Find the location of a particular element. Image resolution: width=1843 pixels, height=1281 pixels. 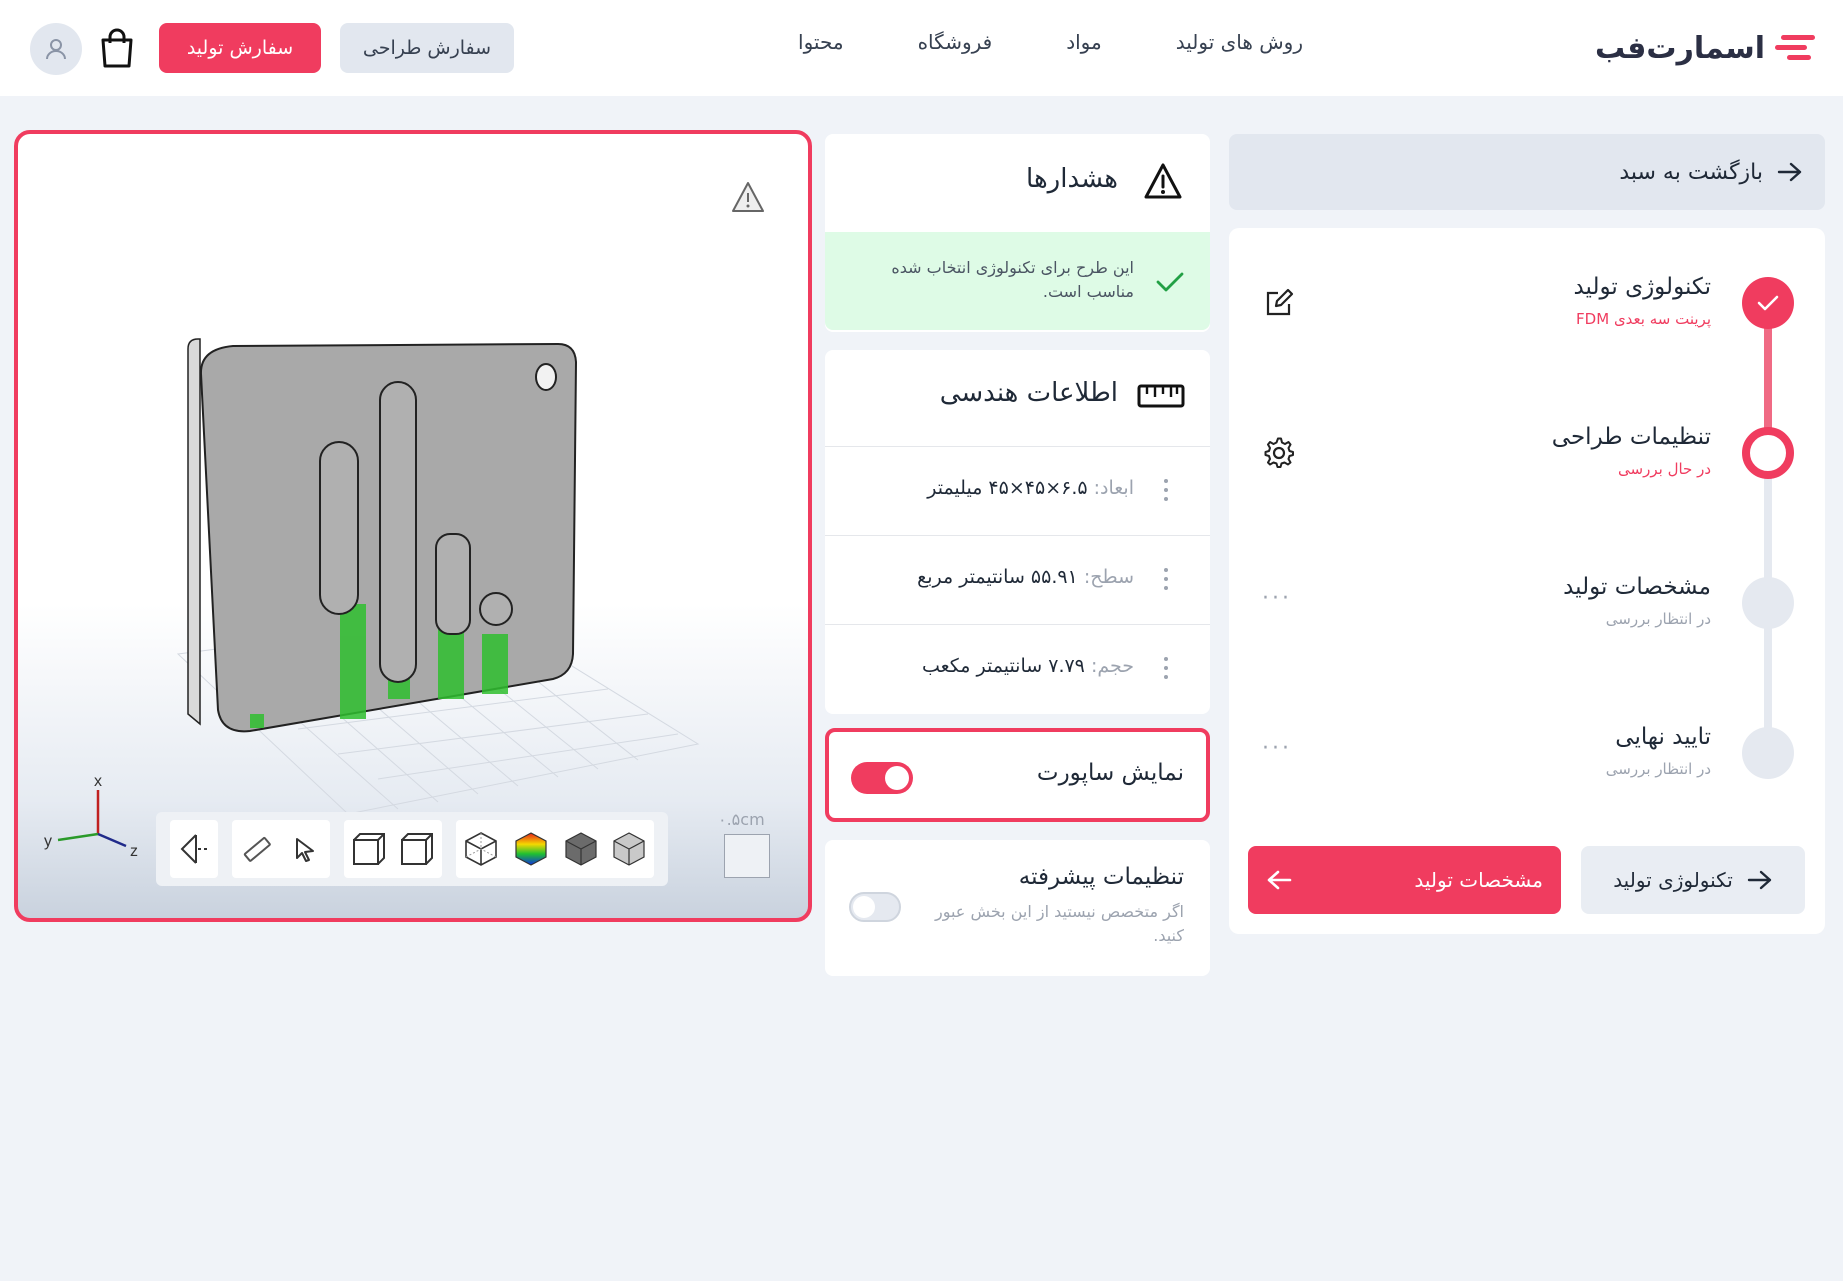

geometry-title: اطلاعات هندسی is located at coordinates (1028, 393).